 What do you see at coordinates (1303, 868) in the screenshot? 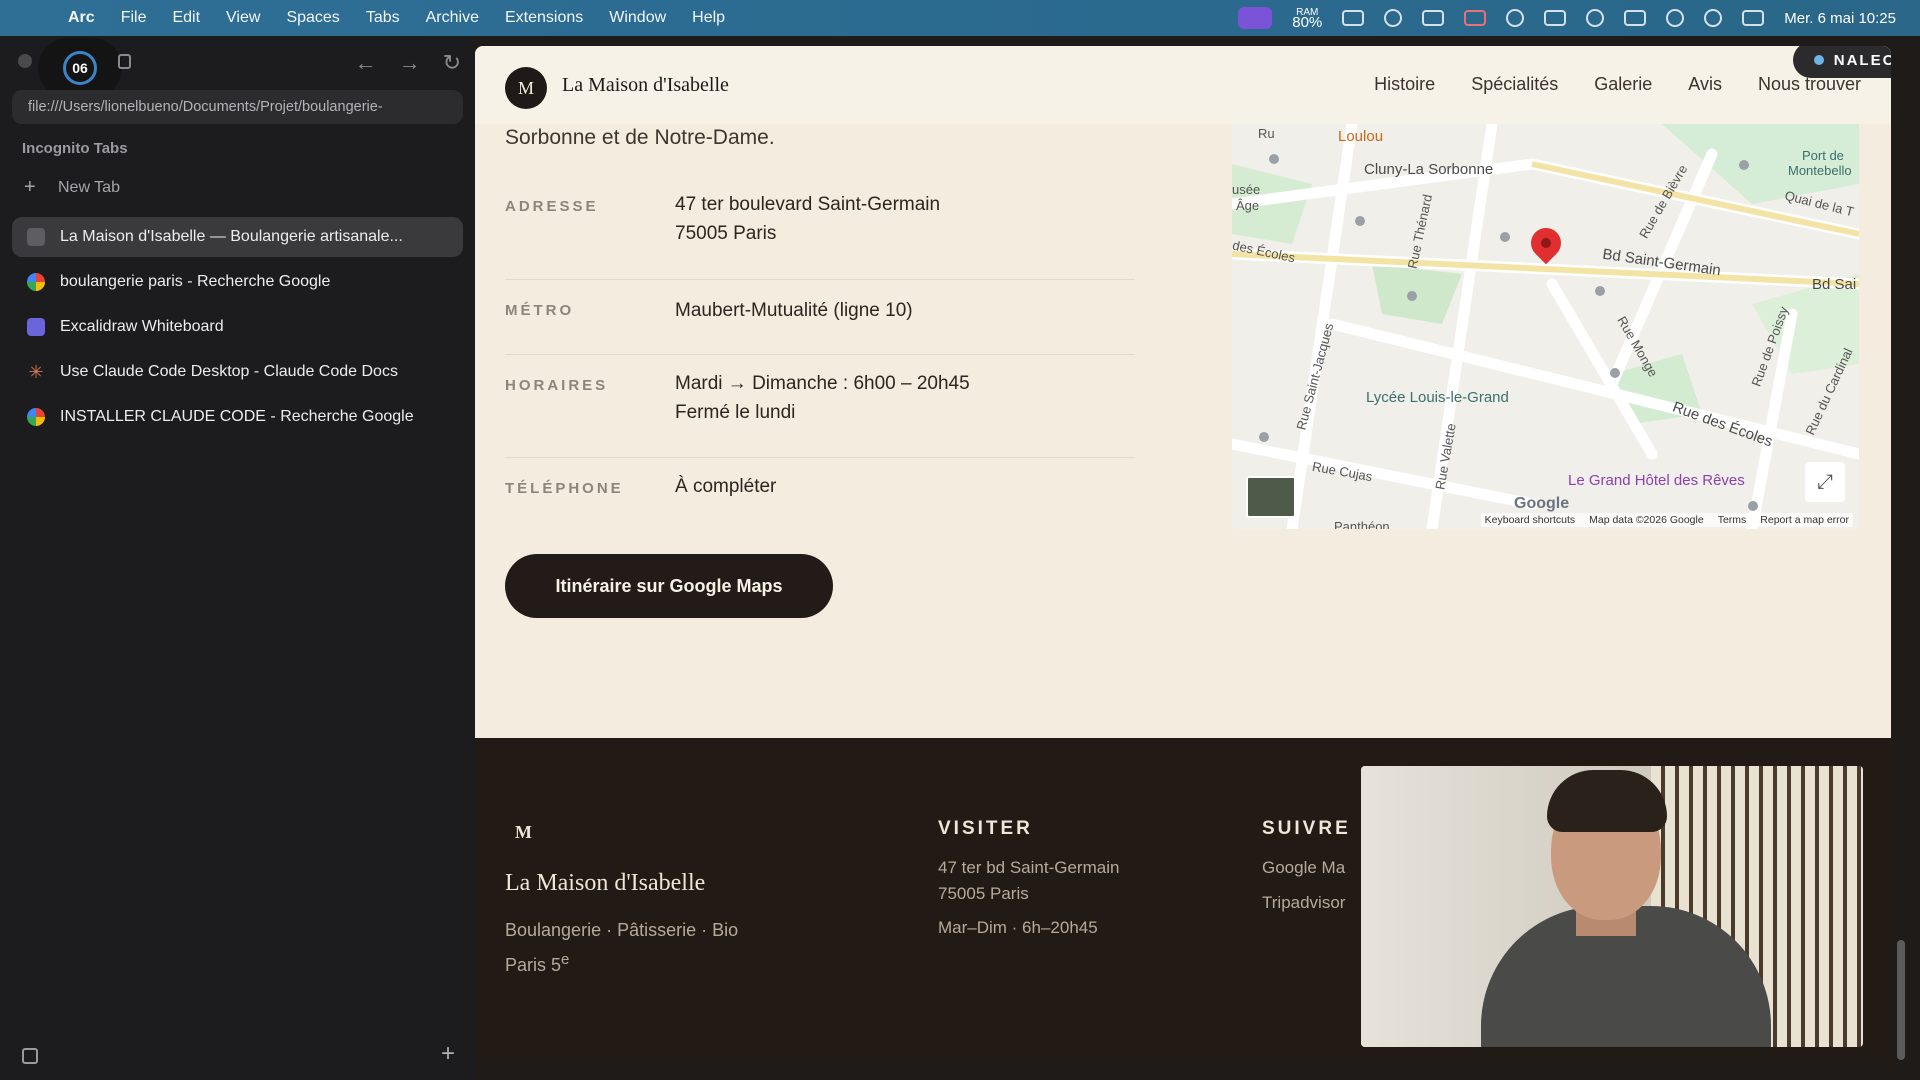
I see `footer-link-google-maps: Google Ma` at bounding box center [1303, 868].